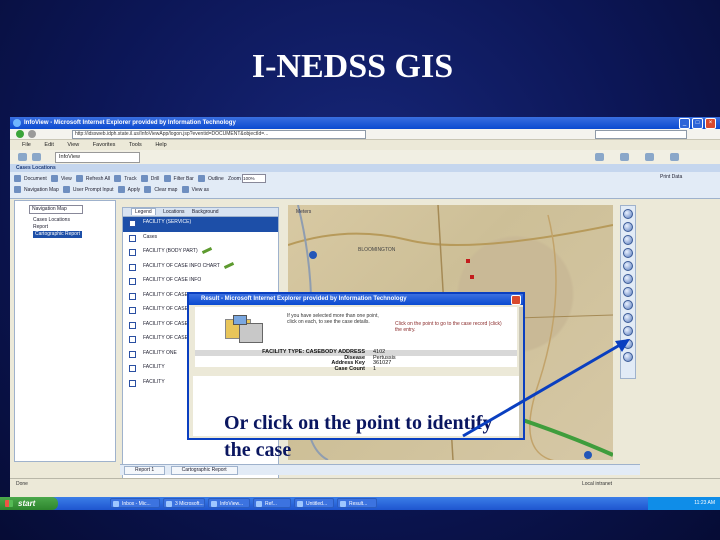 The width and height of the screenshot is (720, 540). Describe the element at coordinates (143, 211) in the screenshot. I see `tab-legend: Legend` at that location.